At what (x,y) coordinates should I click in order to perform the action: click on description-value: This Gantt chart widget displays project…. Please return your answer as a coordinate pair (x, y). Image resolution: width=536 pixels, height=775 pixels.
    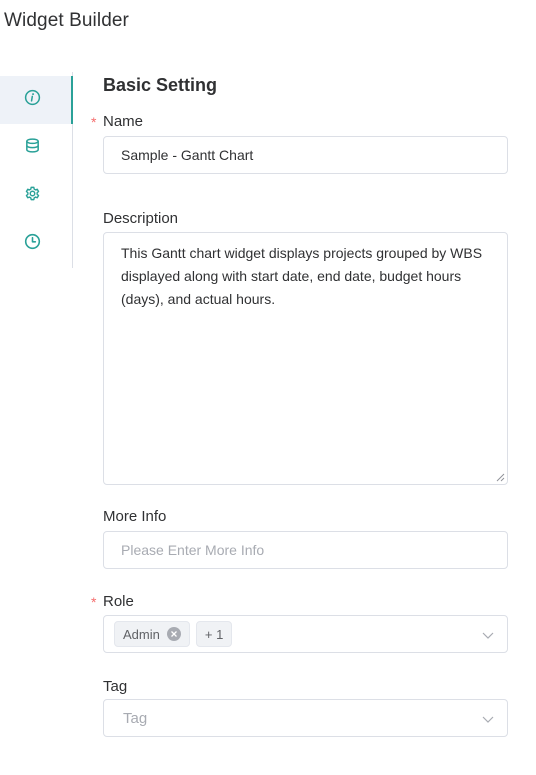
    Looking at the image, I should click on (302, 276).